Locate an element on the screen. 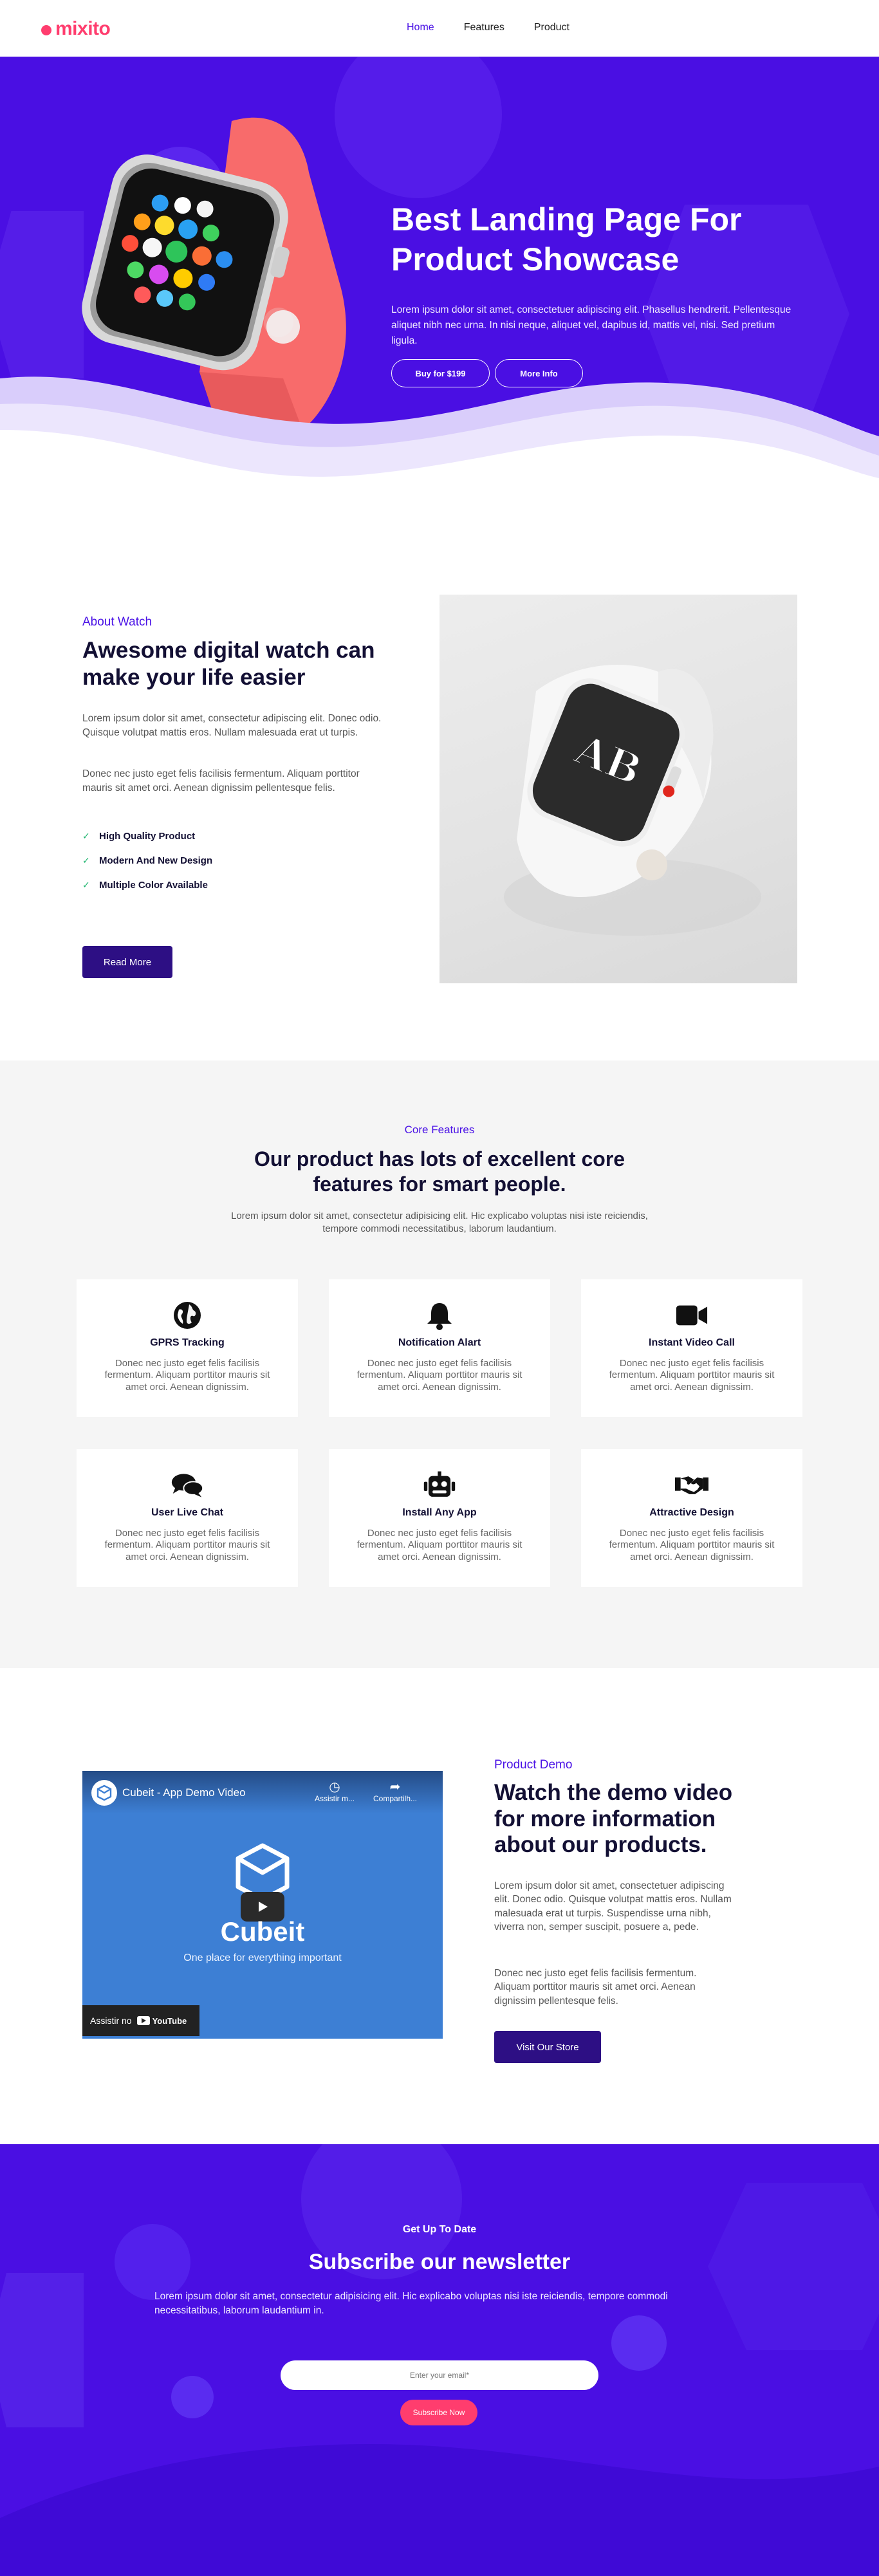 The height and width of the screenshot is (2576, 879). about-watch-photo: AB is located at coordinates (618, 789).